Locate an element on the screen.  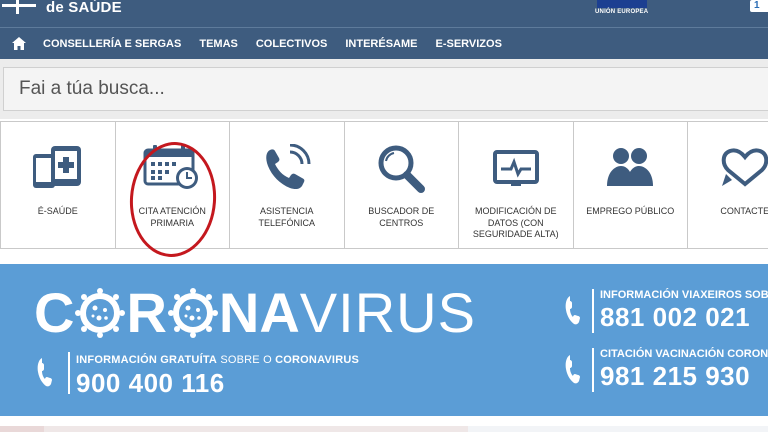
tile-label: CONTACTE is located at coordinates (744, 211).